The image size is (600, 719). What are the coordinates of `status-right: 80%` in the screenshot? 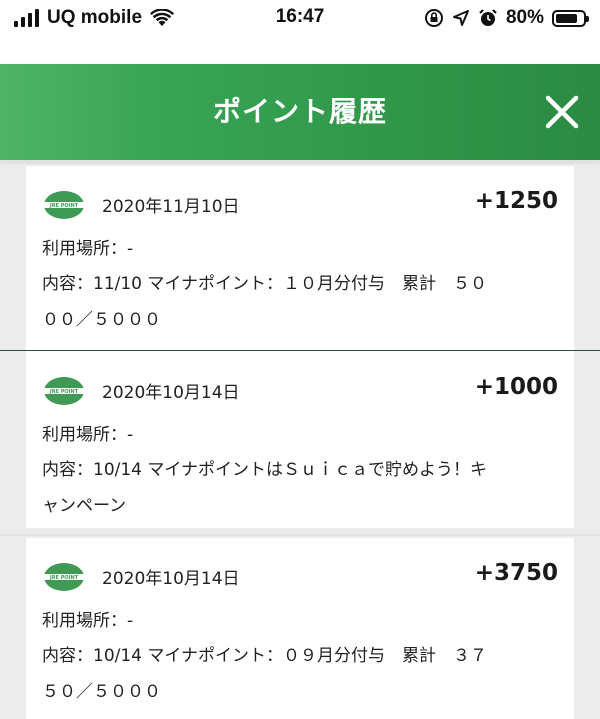 It's located at (506, 18).